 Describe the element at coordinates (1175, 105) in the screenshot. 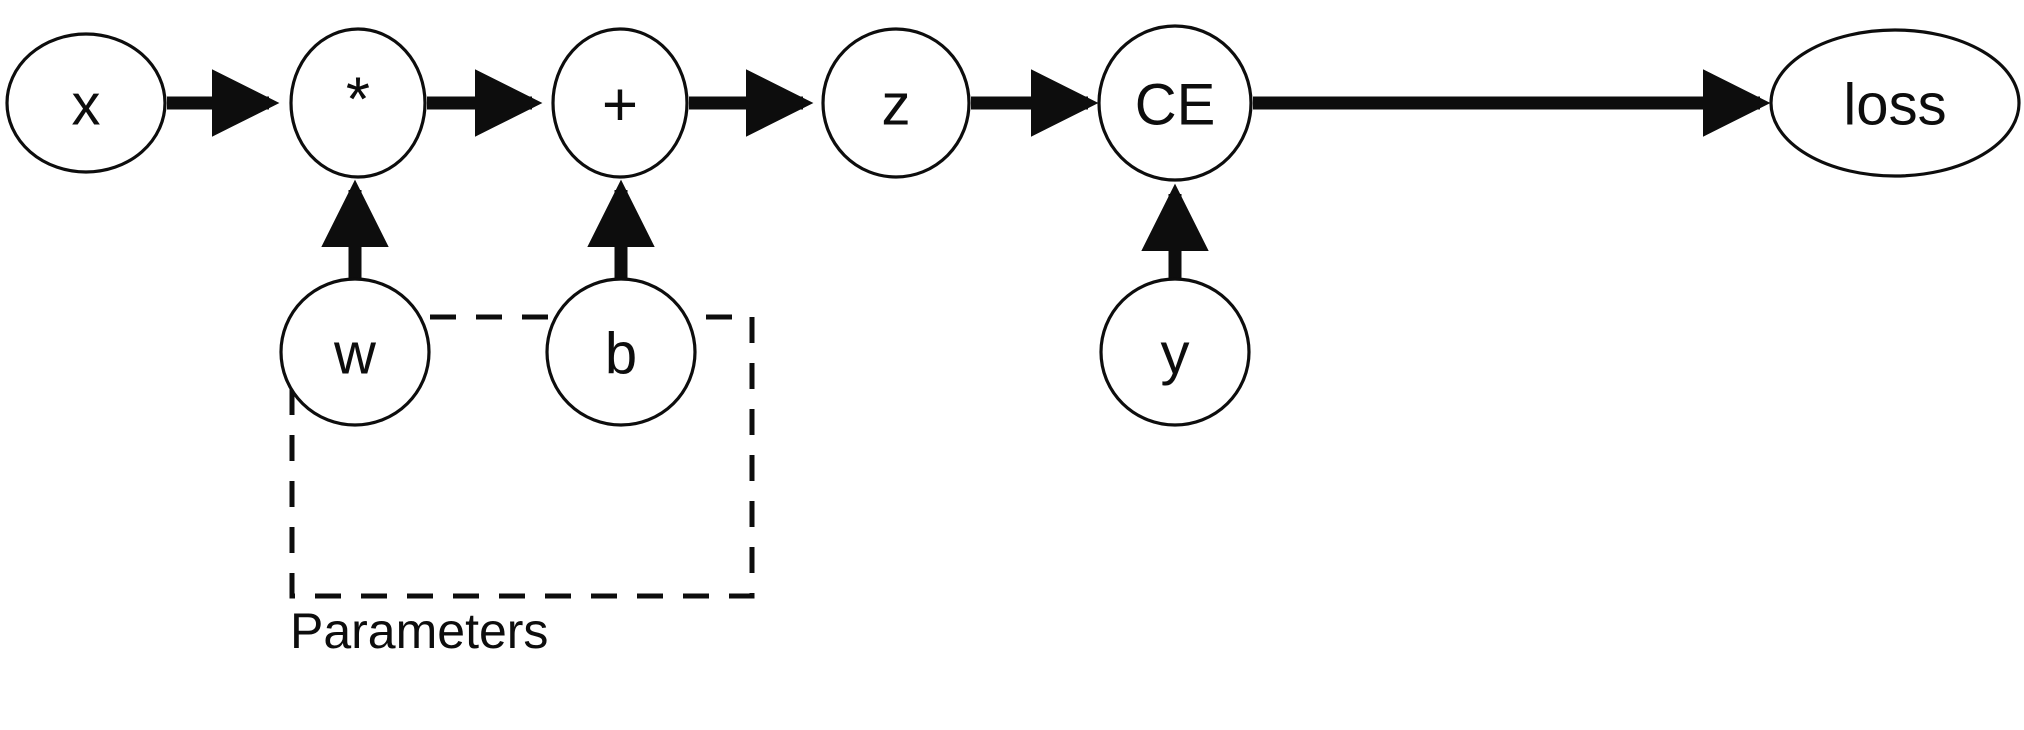

I see `node-cross-entropy-label: CE` at that location.